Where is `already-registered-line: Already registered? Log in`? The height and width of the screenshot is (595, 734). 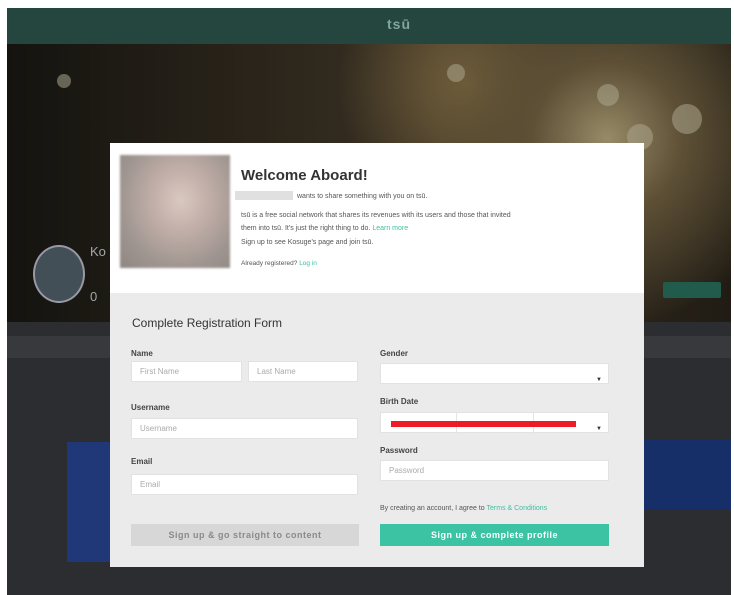 already-registered-line: Already registered? Log in is located at coordinates (279, 263).